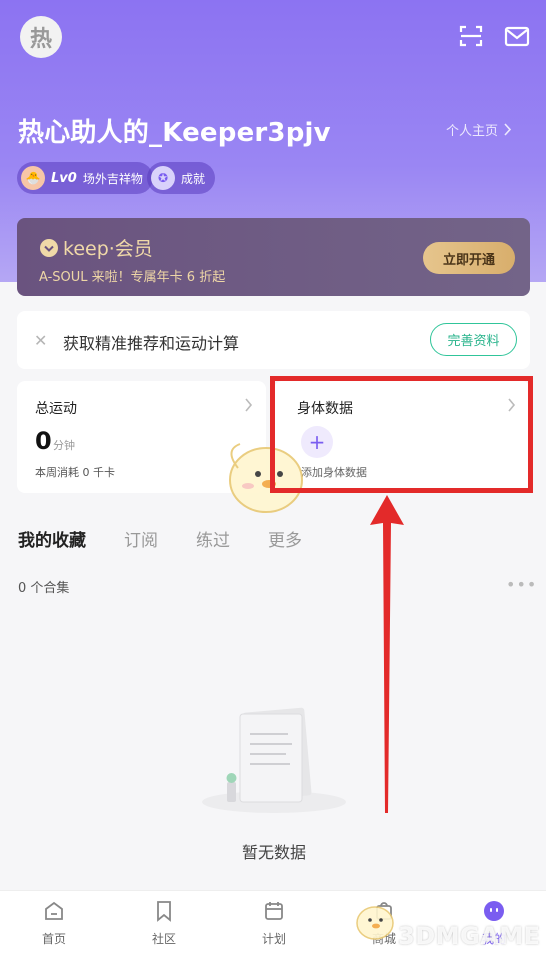  What do you see at coordinates (471, 36) in the screenshot?
I see `scan-icon` at bounding box center [471, 36].